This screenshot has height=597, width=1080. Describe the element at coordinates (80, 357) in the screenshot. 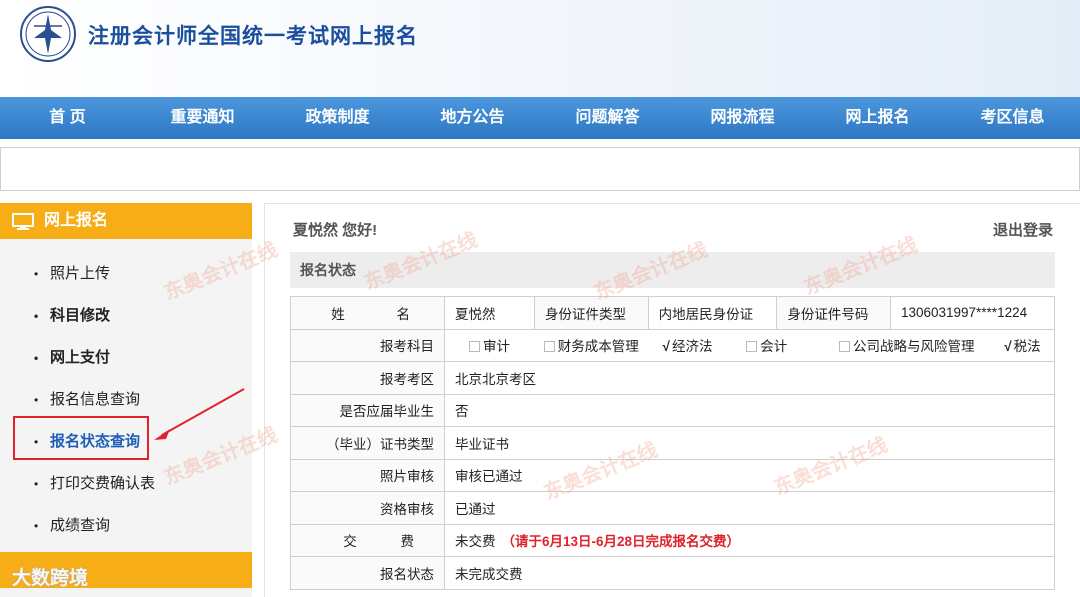

I see `sidebar-item-label: 网上支付` at that location.